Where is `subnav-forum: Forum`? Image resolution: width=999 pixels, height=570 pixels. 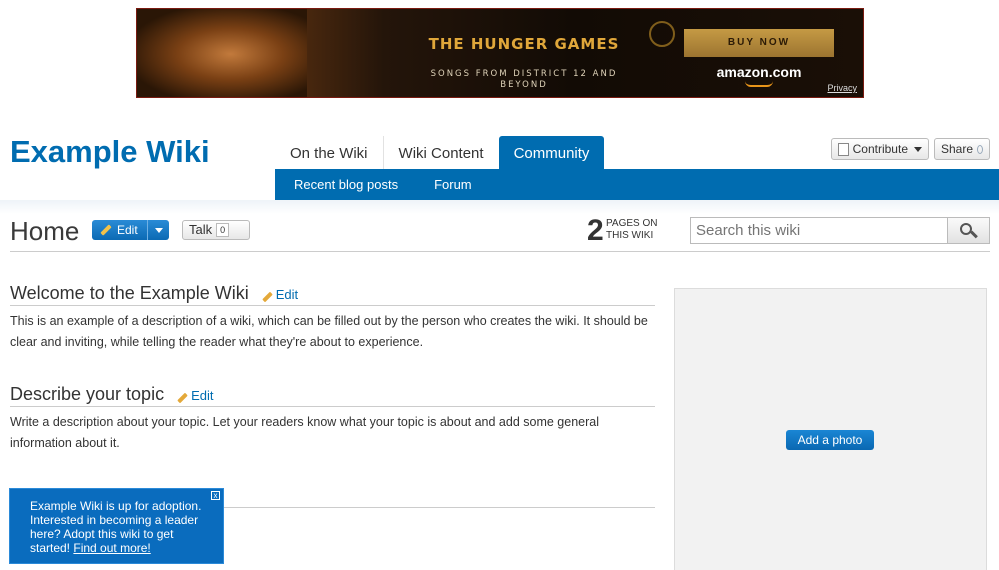 subnav-forum: Forum is located at coordinates (453, 184).